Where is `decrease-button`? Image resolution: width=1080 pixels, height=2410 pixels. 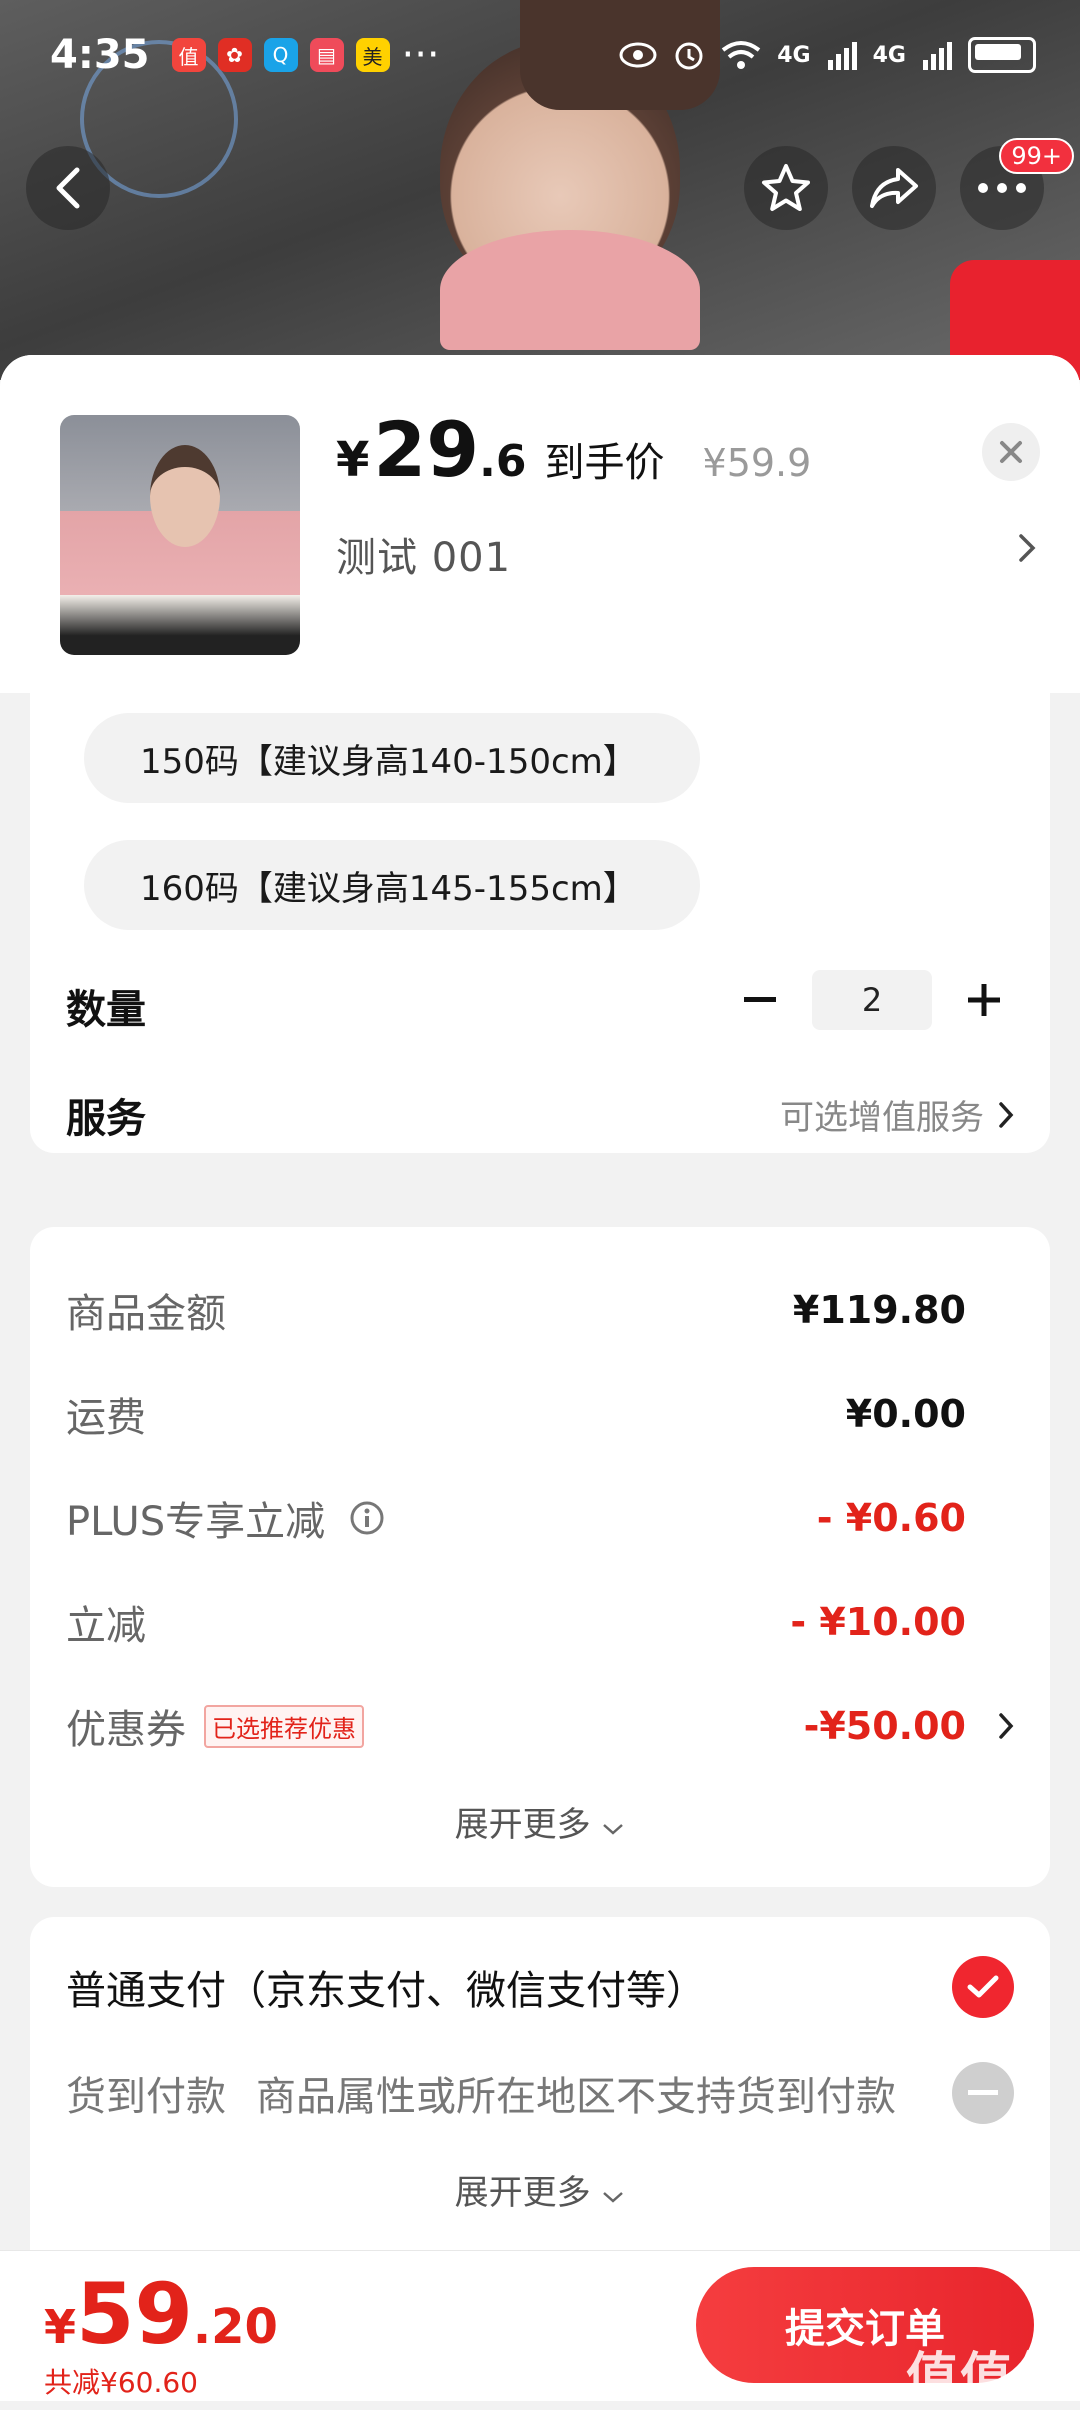
decrease-button is located at coordinates (760, 1000).